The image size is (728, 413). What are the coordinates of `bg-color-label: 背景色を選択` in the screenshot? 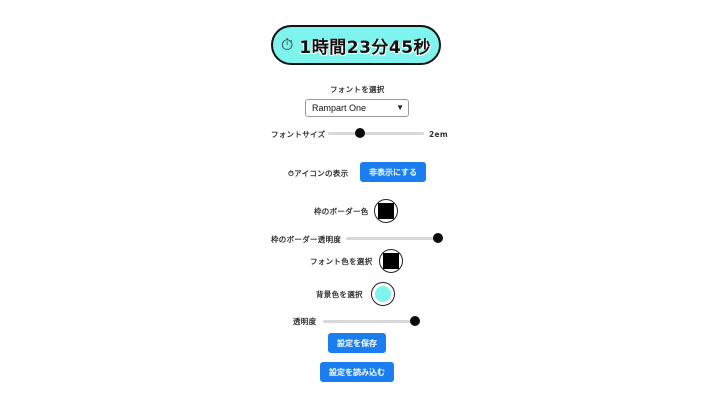 It's located at (339, 294).